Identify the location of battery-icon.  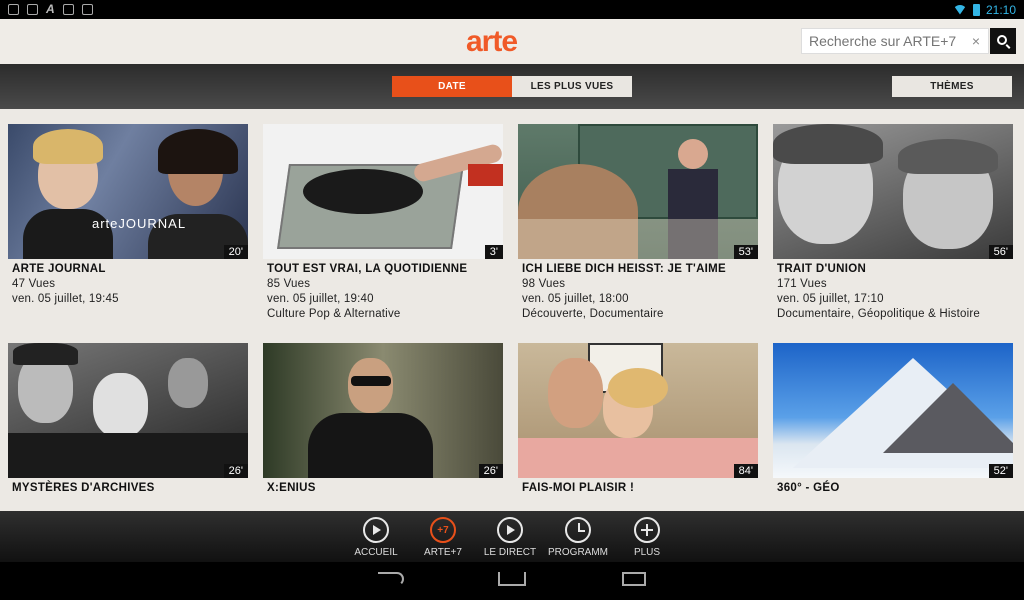
(976, 9).